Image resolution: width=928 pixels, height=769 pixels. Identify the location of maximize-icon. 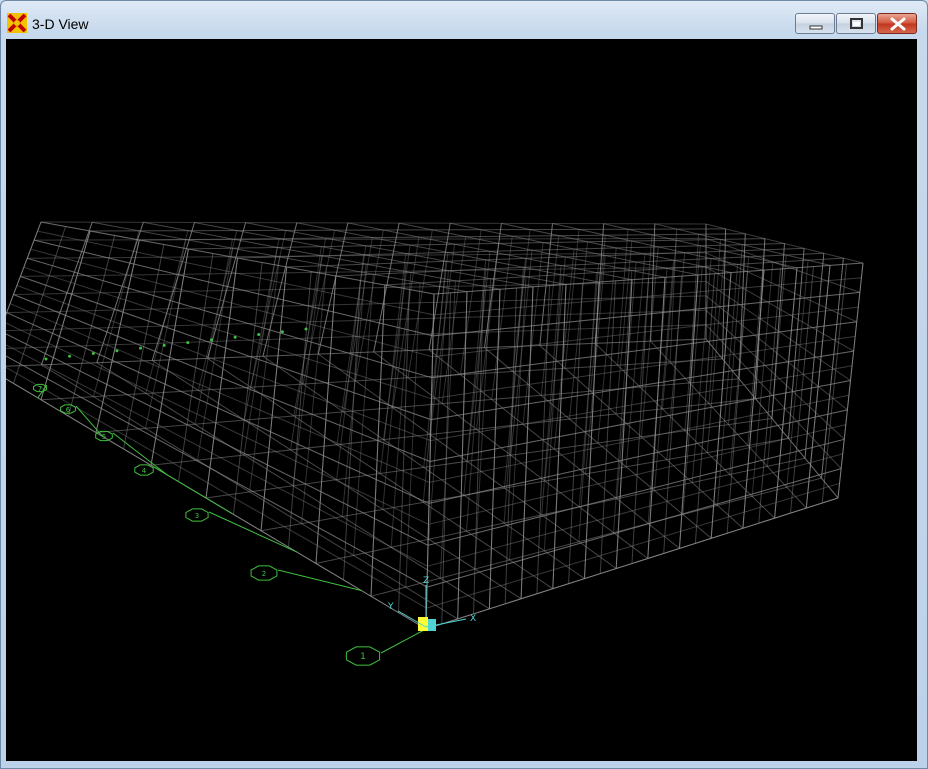
(856, 23).